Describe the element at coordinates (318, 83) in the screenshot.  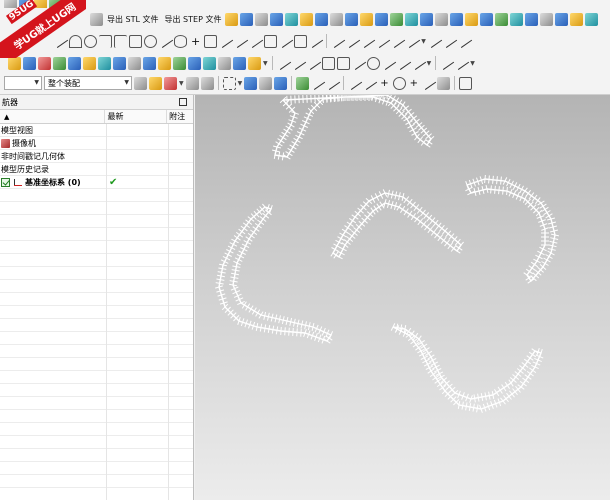
I see `snap-end-point-icon` at that location.